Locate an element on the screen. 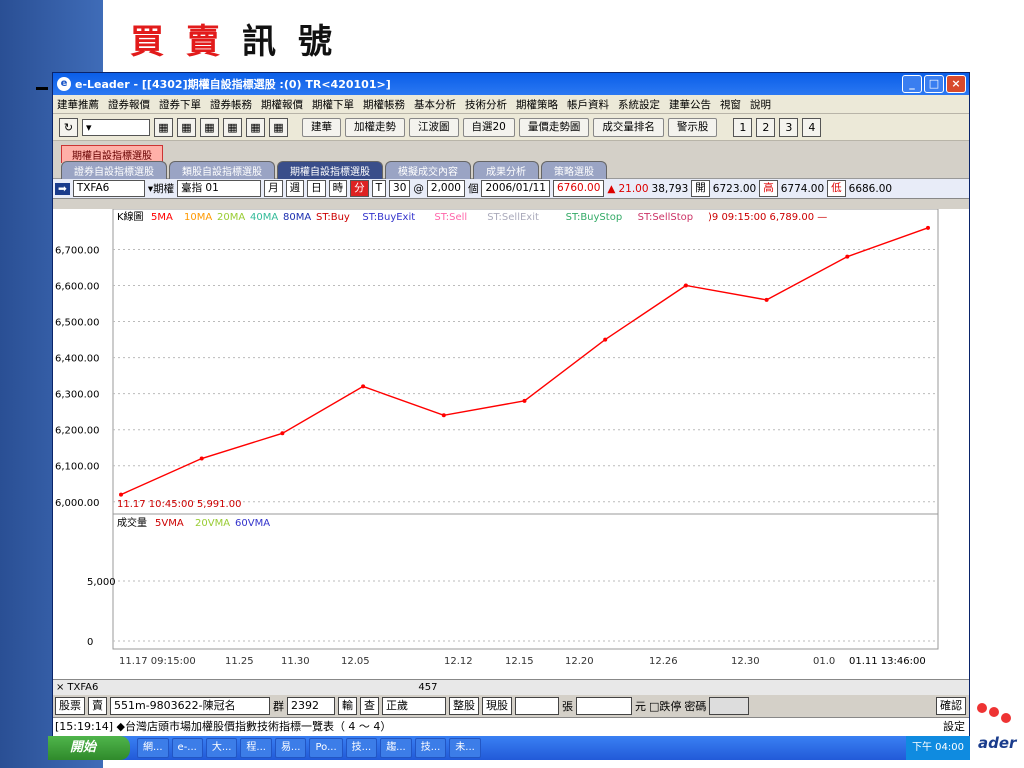  jianhua-button: 建華 is located at coordinates (321, 127).